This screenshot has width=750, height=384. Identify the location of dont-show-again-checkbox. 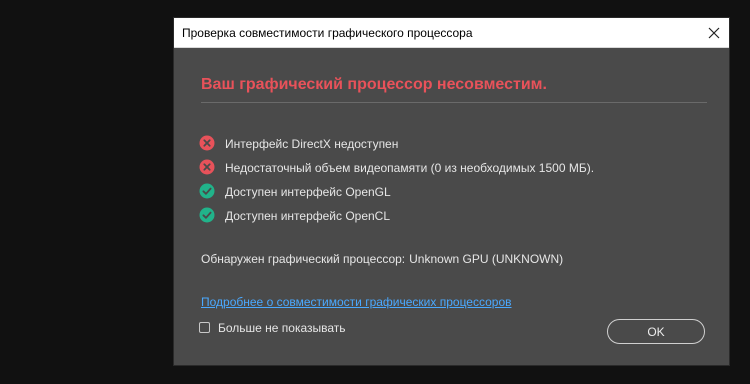
(204, 327).